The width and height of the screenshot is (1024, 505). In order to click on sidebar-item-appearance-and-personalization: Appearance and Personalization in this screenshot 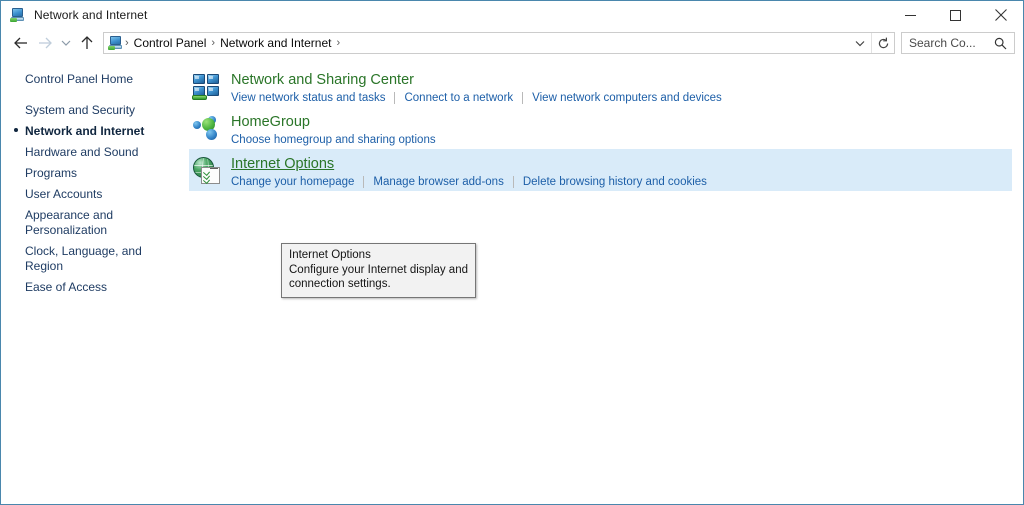, I will do `click(95, 223)`.